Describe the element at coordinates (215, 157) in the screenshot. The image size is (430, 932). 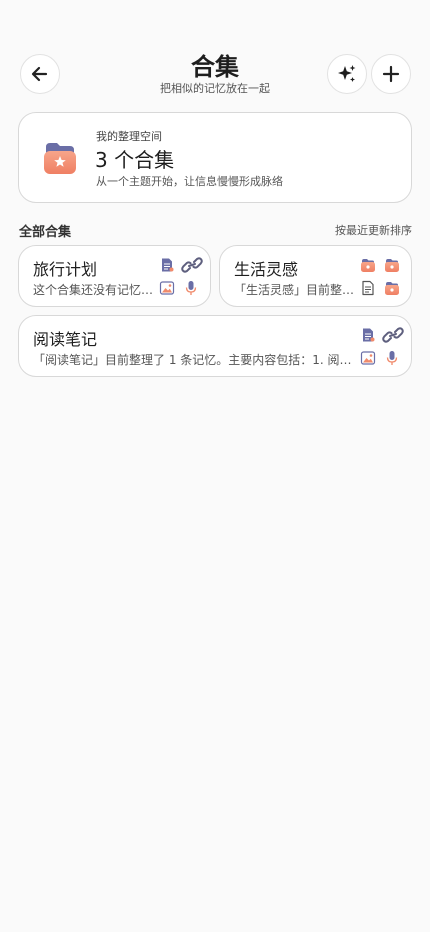
I see `workspace-summary-card: 我的整理空间 3 个合集 从一个主题开始，让信息慢慢形成脉络` at that location.